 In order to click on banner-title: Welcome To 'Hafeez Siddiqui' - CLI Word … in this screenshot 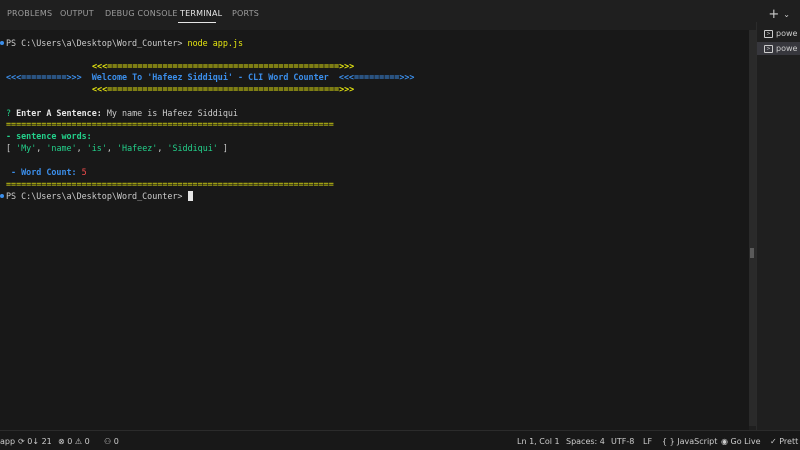, I will do `click(210, 77)`.